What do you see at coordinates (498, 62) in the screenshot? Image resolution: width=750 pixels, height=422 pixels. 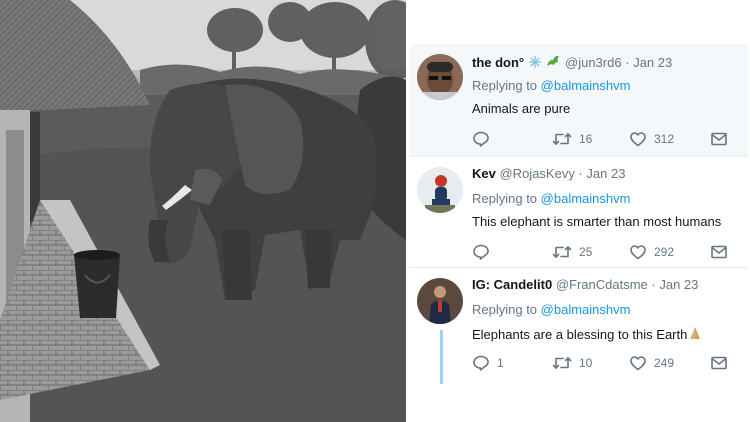 I see `display-name: the don°` at bounding box center [498, 62].